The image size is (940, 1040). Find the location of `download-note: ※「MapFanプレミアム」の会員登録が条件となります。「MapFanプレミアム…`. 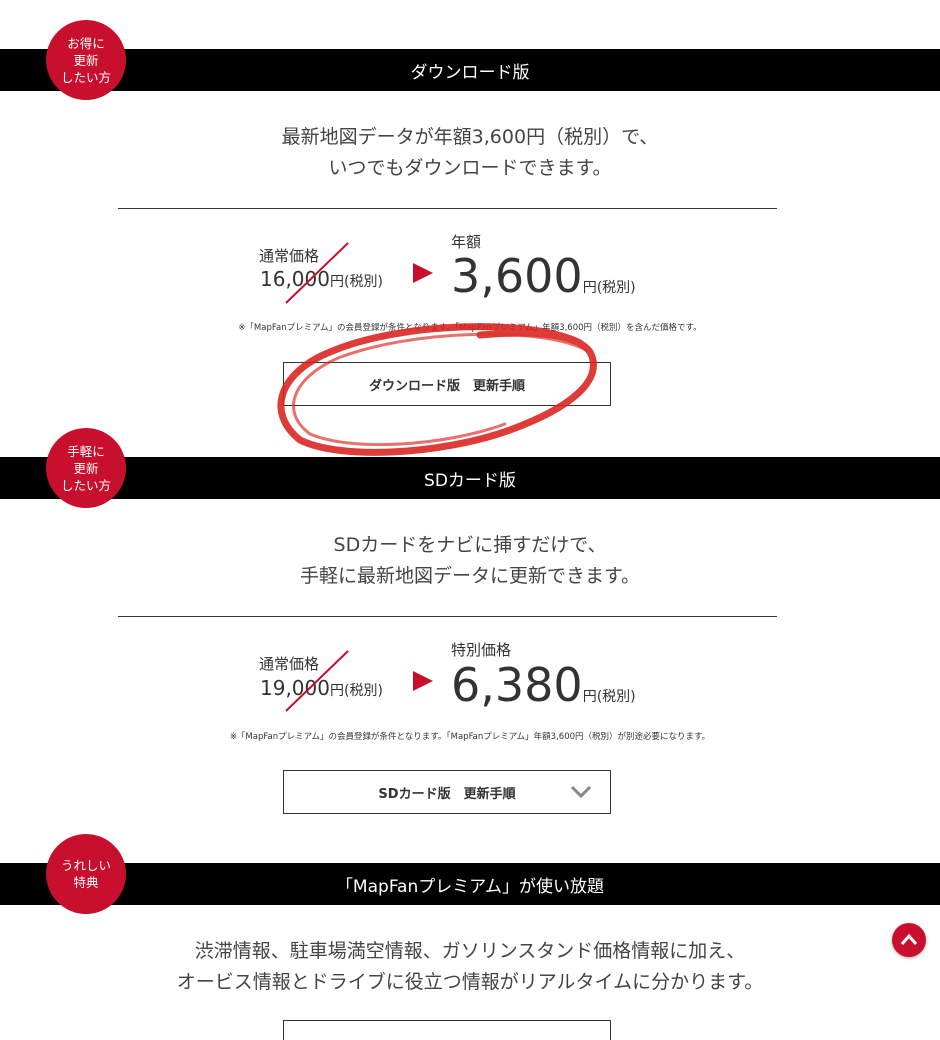

download-note: ※「MapFanプレミアム」の会員登録が条件となります。「MapFanプレミアム… is located at coordinates (470, 328).